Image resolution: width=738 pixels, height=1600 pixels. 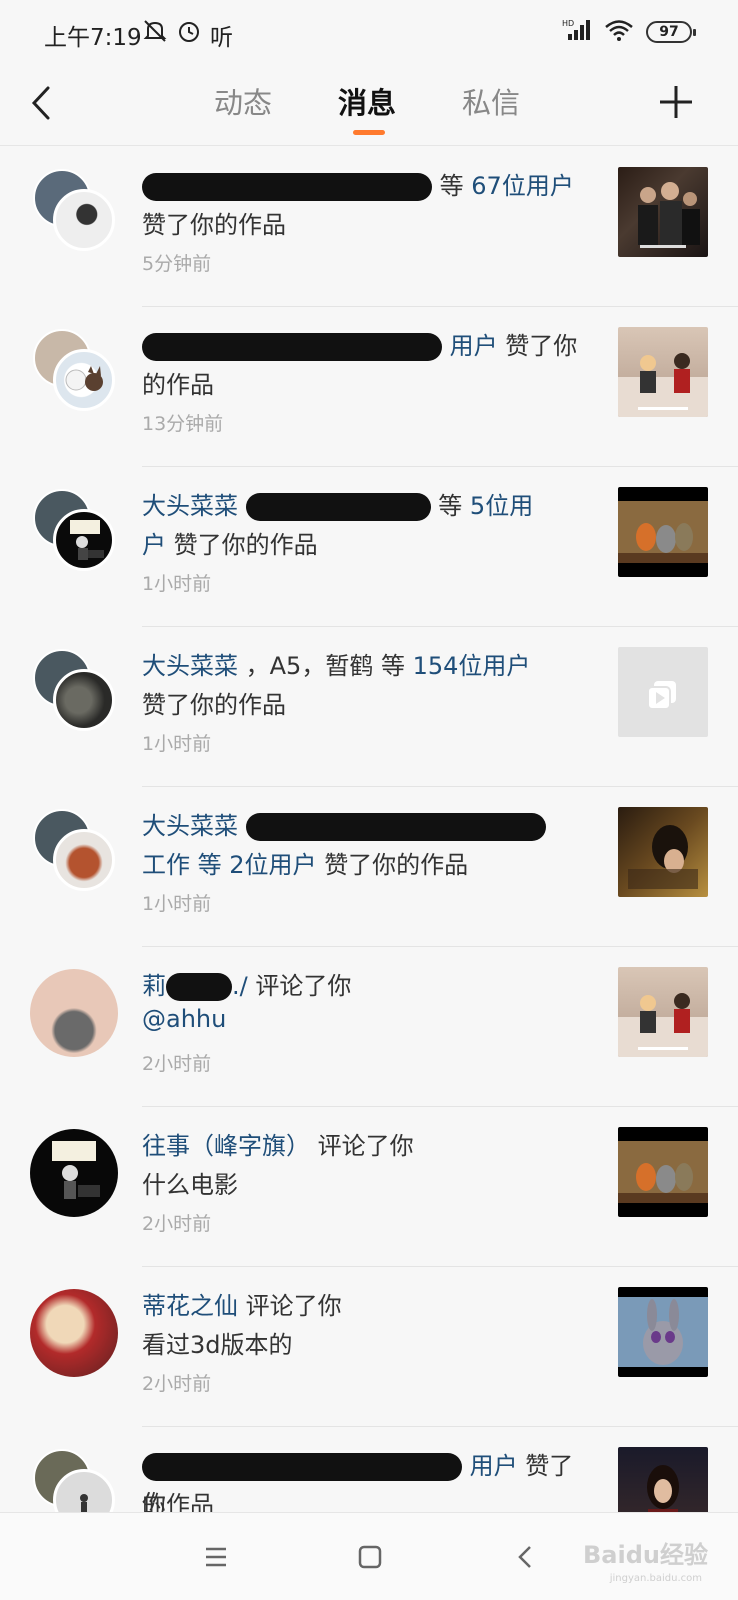 I want to click on notification-action: 工作 等 2位用户 赞了你的作品, so click(x=305, y=862).